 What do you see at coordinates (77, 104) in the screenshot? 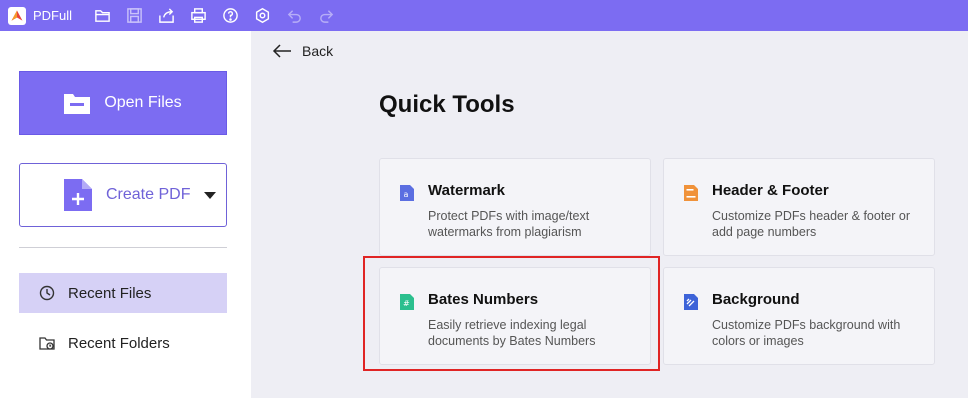
I see `folder-icon` at bounding box center [77, 104].